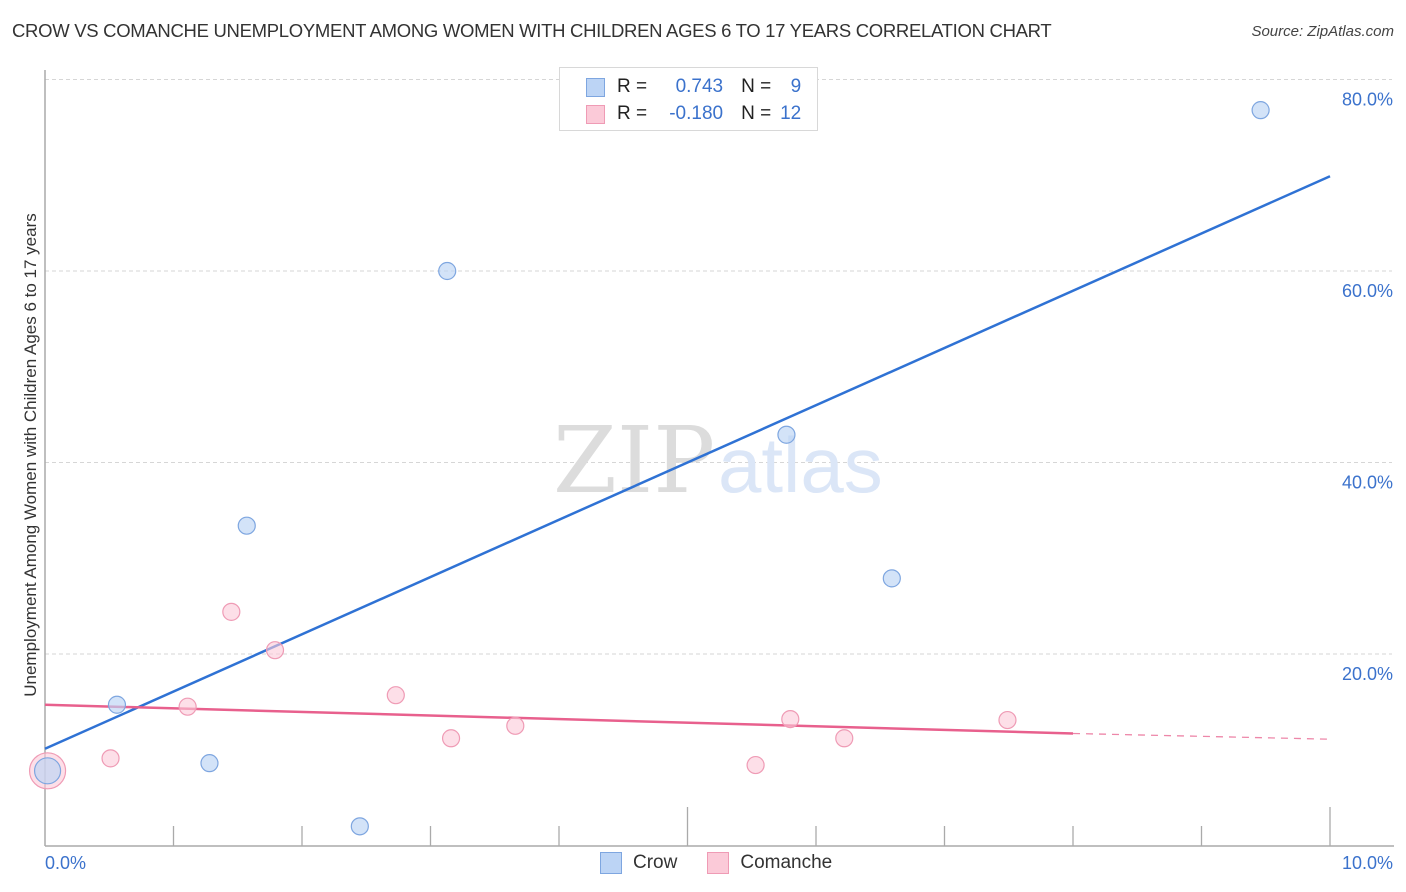 This screenshot has height=892, width=1406. I want to click on legend-item-comanche: Comanche, so click(769, 863).